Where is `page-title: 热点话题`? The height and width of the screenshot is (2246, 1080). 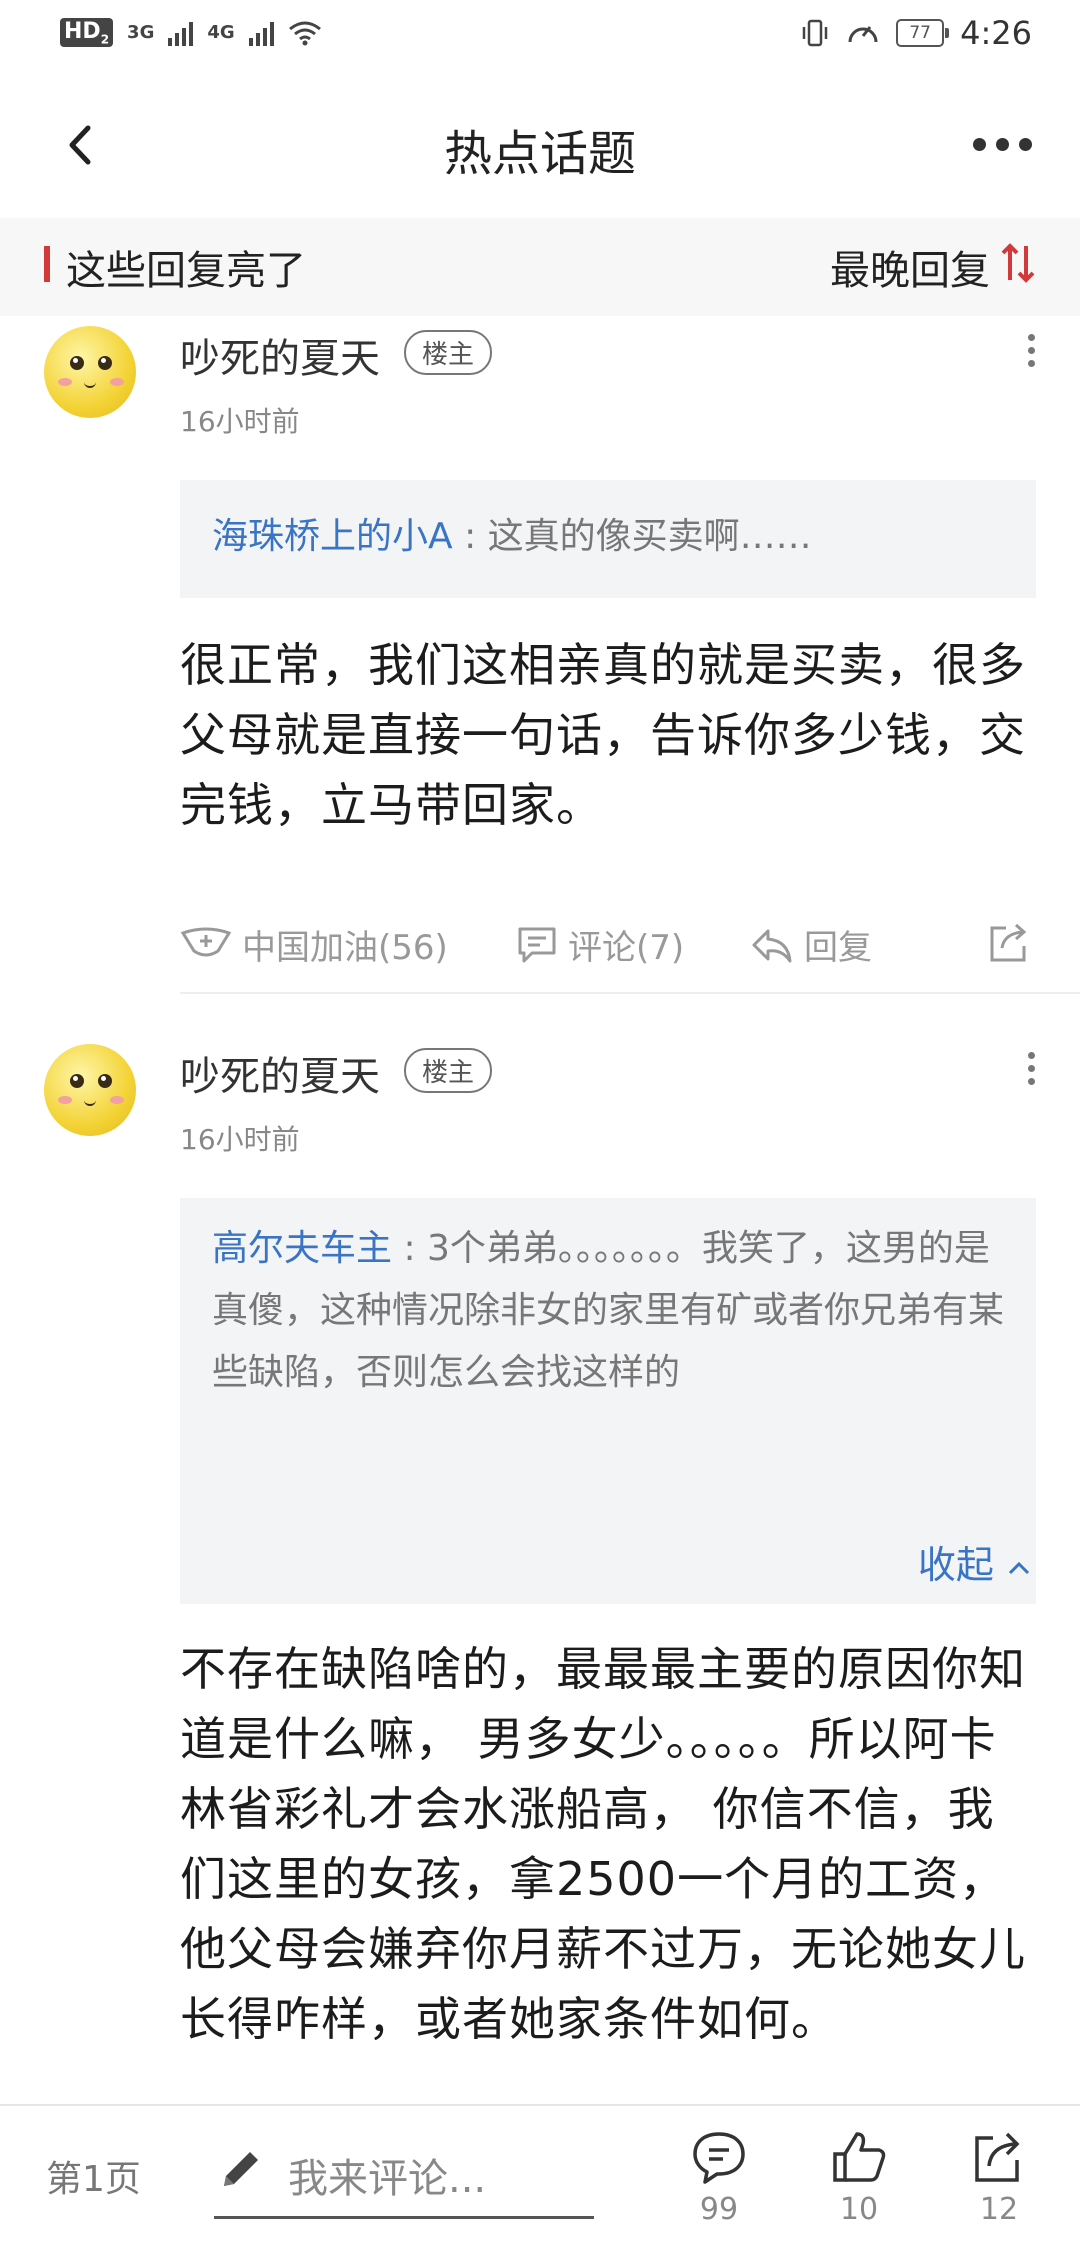
page-title: 热点话题 is located at coordinates (539, 154).